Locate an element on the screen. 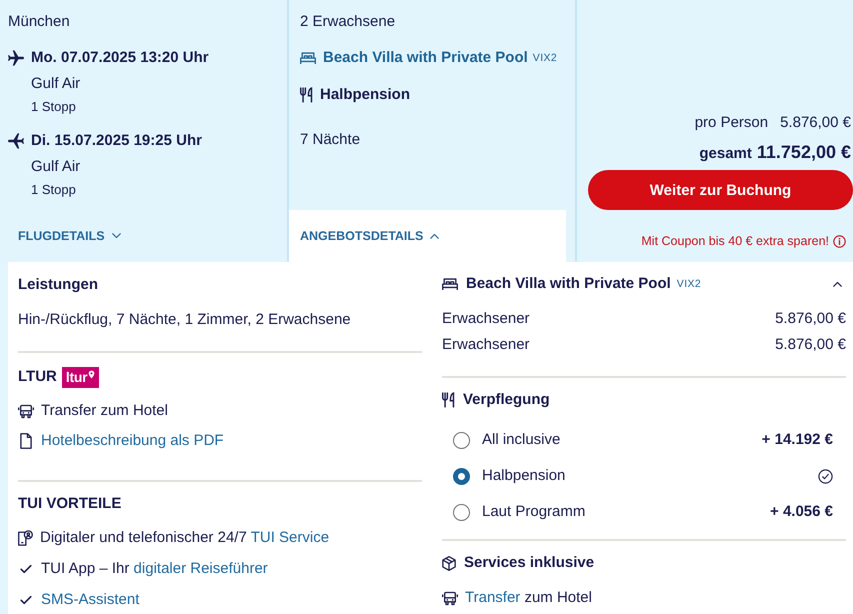 This screenshot has height=614, width=853. departure-city: München is located at coordinates (39, 22).